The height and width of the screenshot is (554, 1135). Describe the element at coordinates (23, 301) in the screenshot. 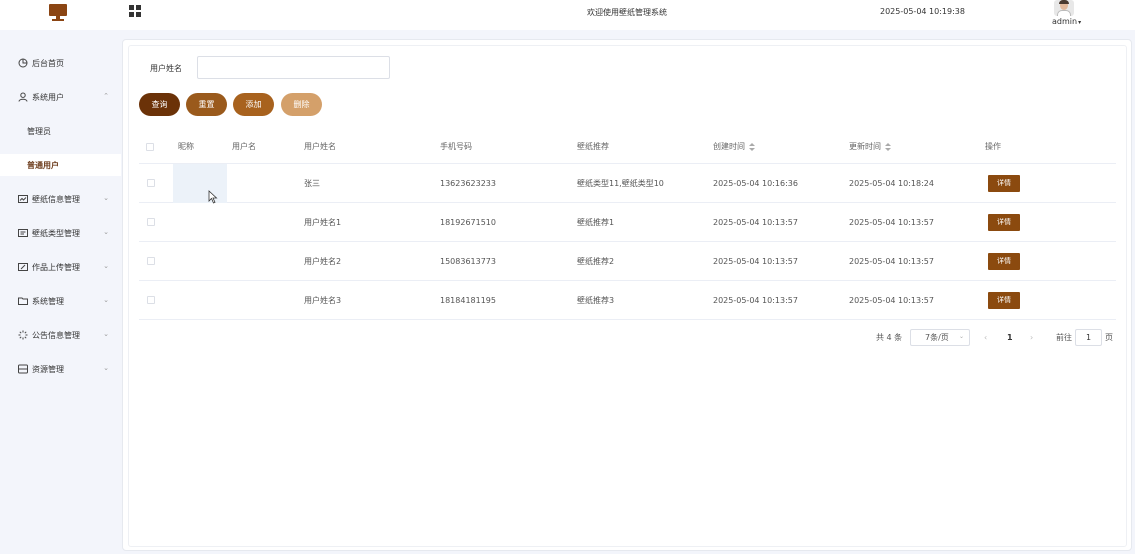

I see `folder-icon` at that location.